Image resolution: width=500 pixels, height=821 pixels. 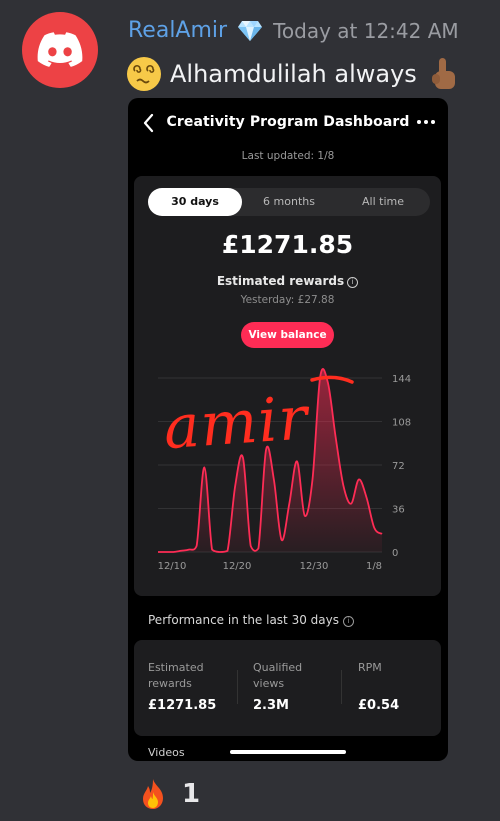 What do you see at coordinates (287, 300) in the screenshot?
I see `yesterday-rewards: Yesterday: £27.88` at bounding box center [287, 300].